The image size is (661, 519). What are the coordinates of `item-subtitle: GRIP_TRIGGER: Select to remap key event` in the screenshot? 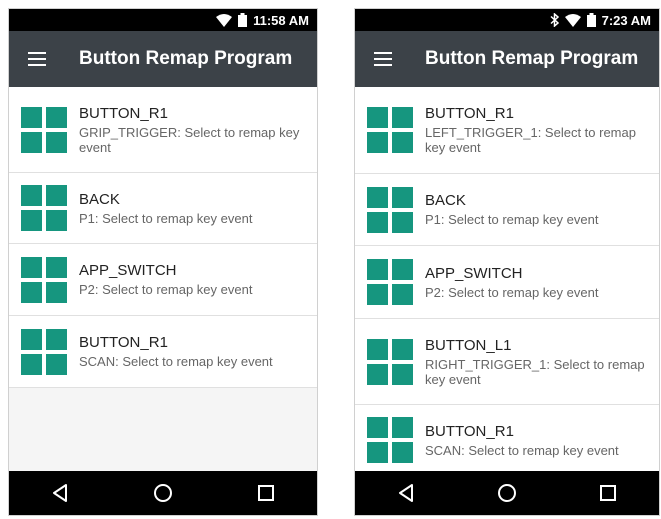 It's located at (189, 139).